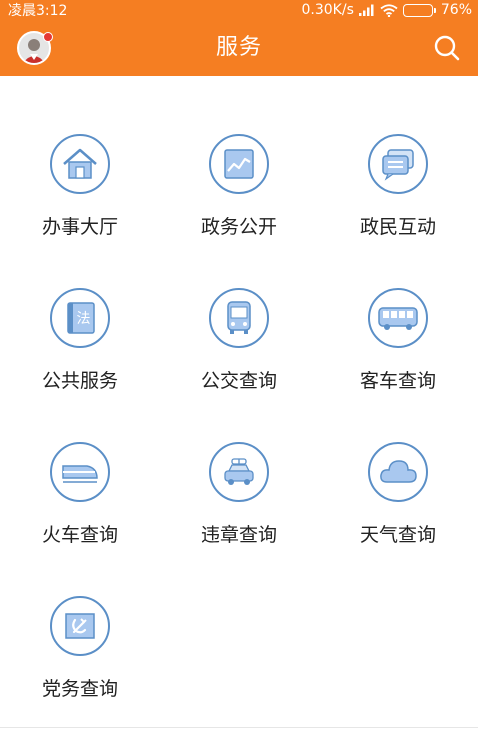  What do you see at coordinates (239, 10) in the screenshot?
I see `status-bar: 凌晨3:12 0.30K/s 76%` at bounding box center [239, 10].